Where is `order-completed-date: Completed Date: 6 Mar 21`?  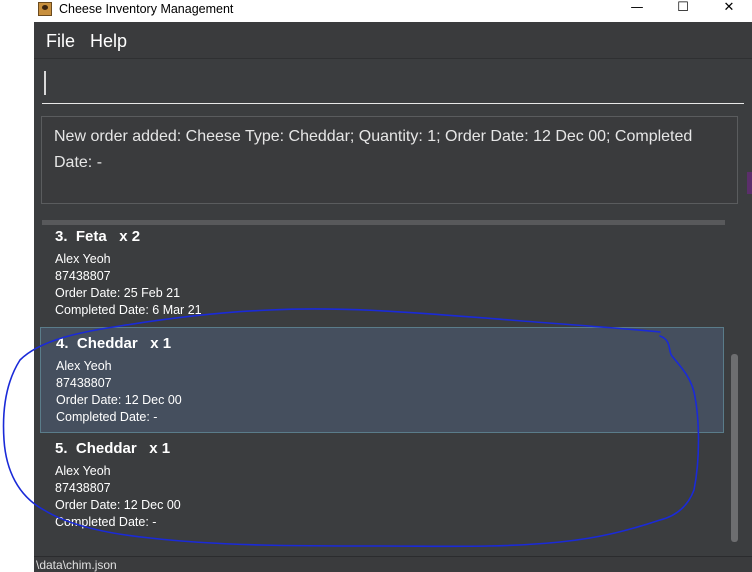
order-completed-date: Completed Date: 6 Mar 21 is located at coordinates (128, 310).